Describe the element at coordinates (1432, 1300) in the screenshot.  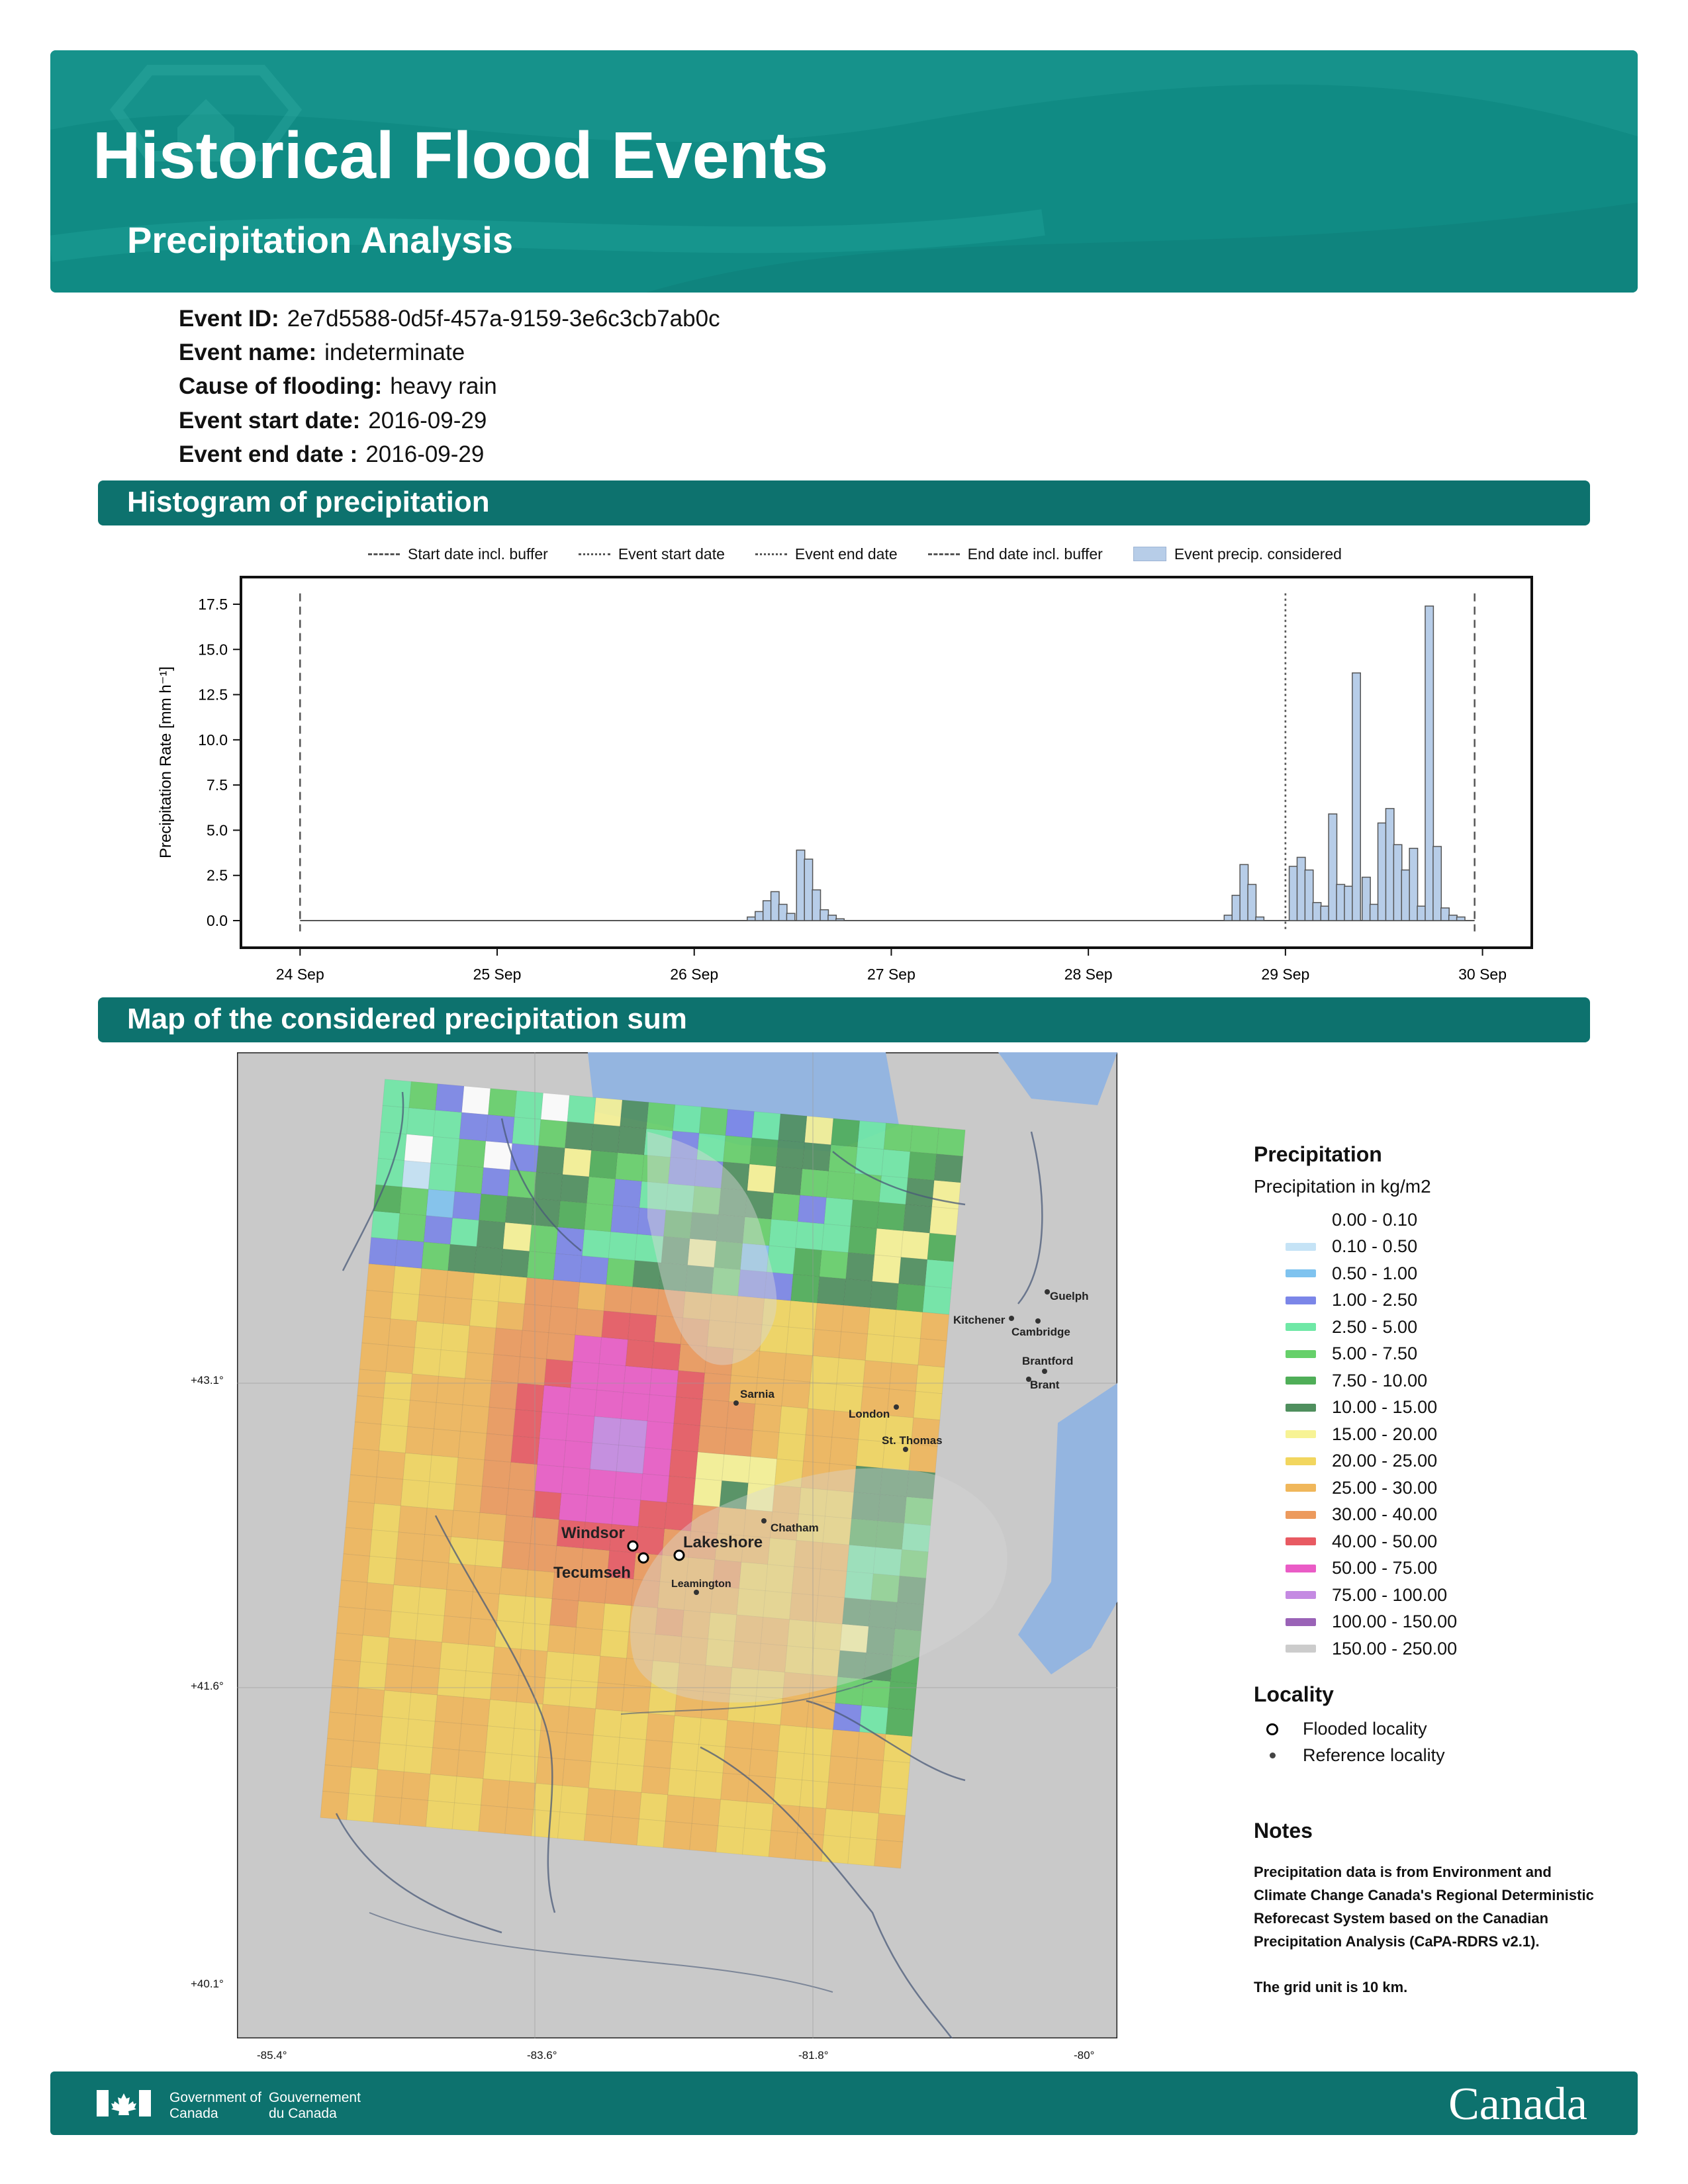
I see `legend-bin: 1.00 - 2.50` at that location.